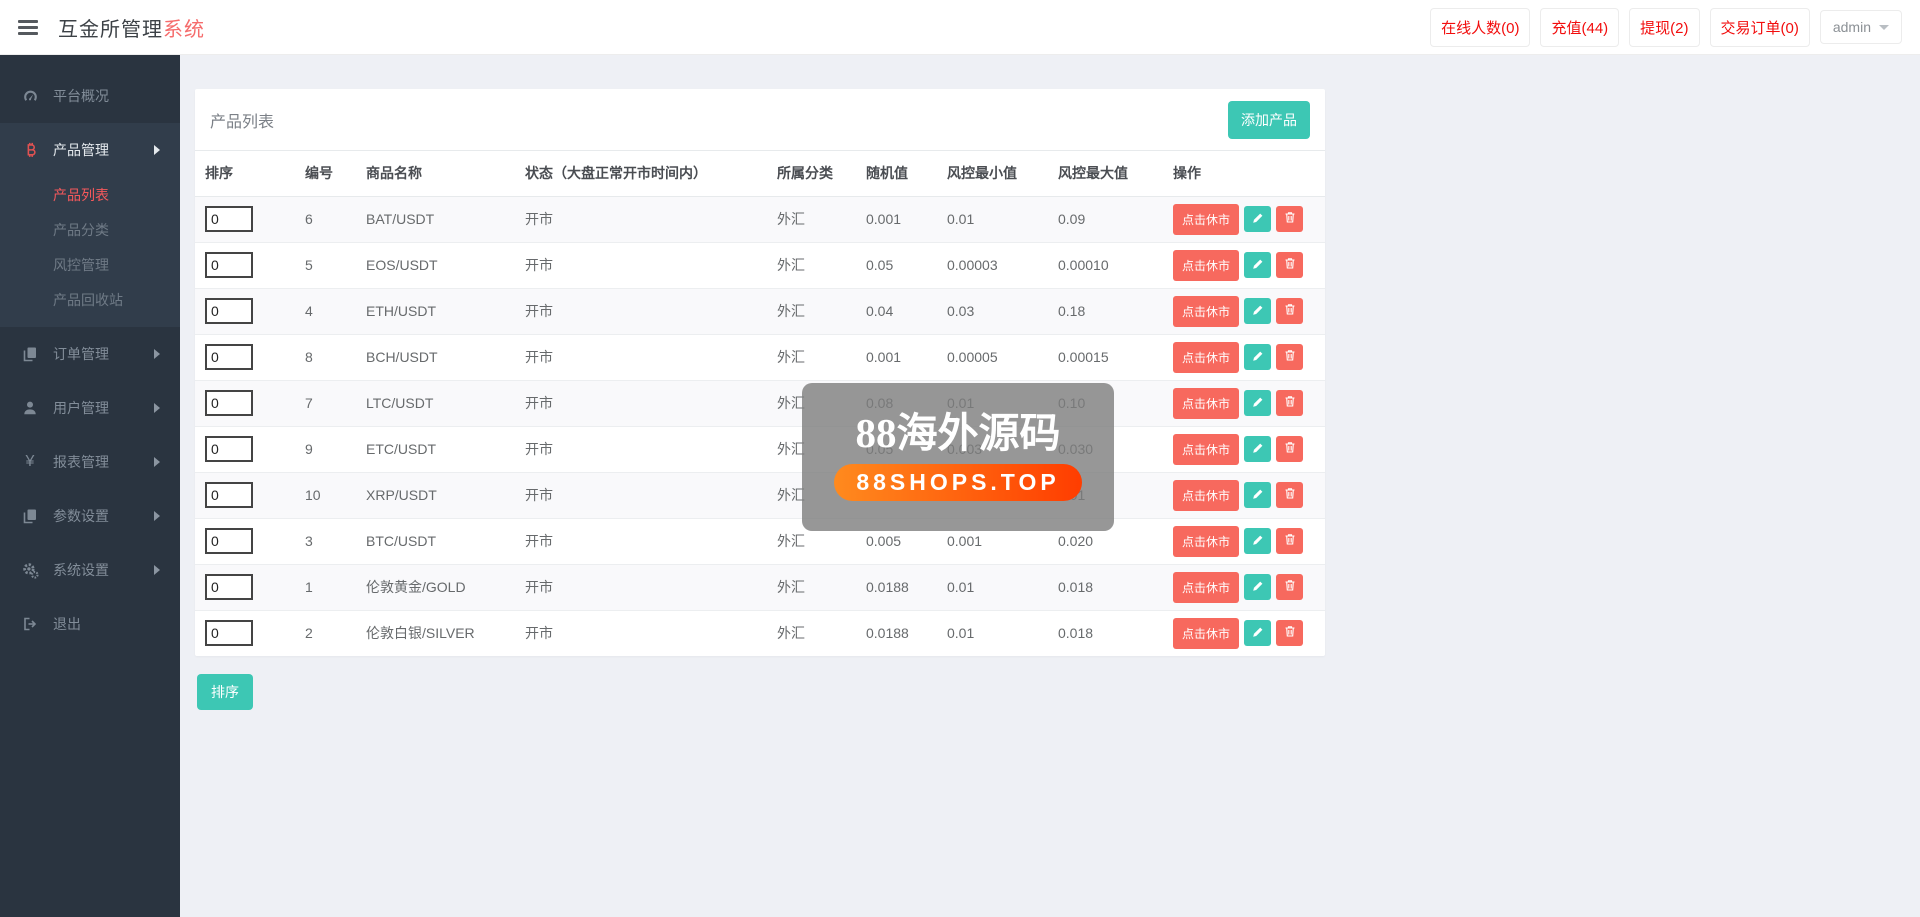  I want to click on sidebar-item-label: 订单管理, so click(81, 354).